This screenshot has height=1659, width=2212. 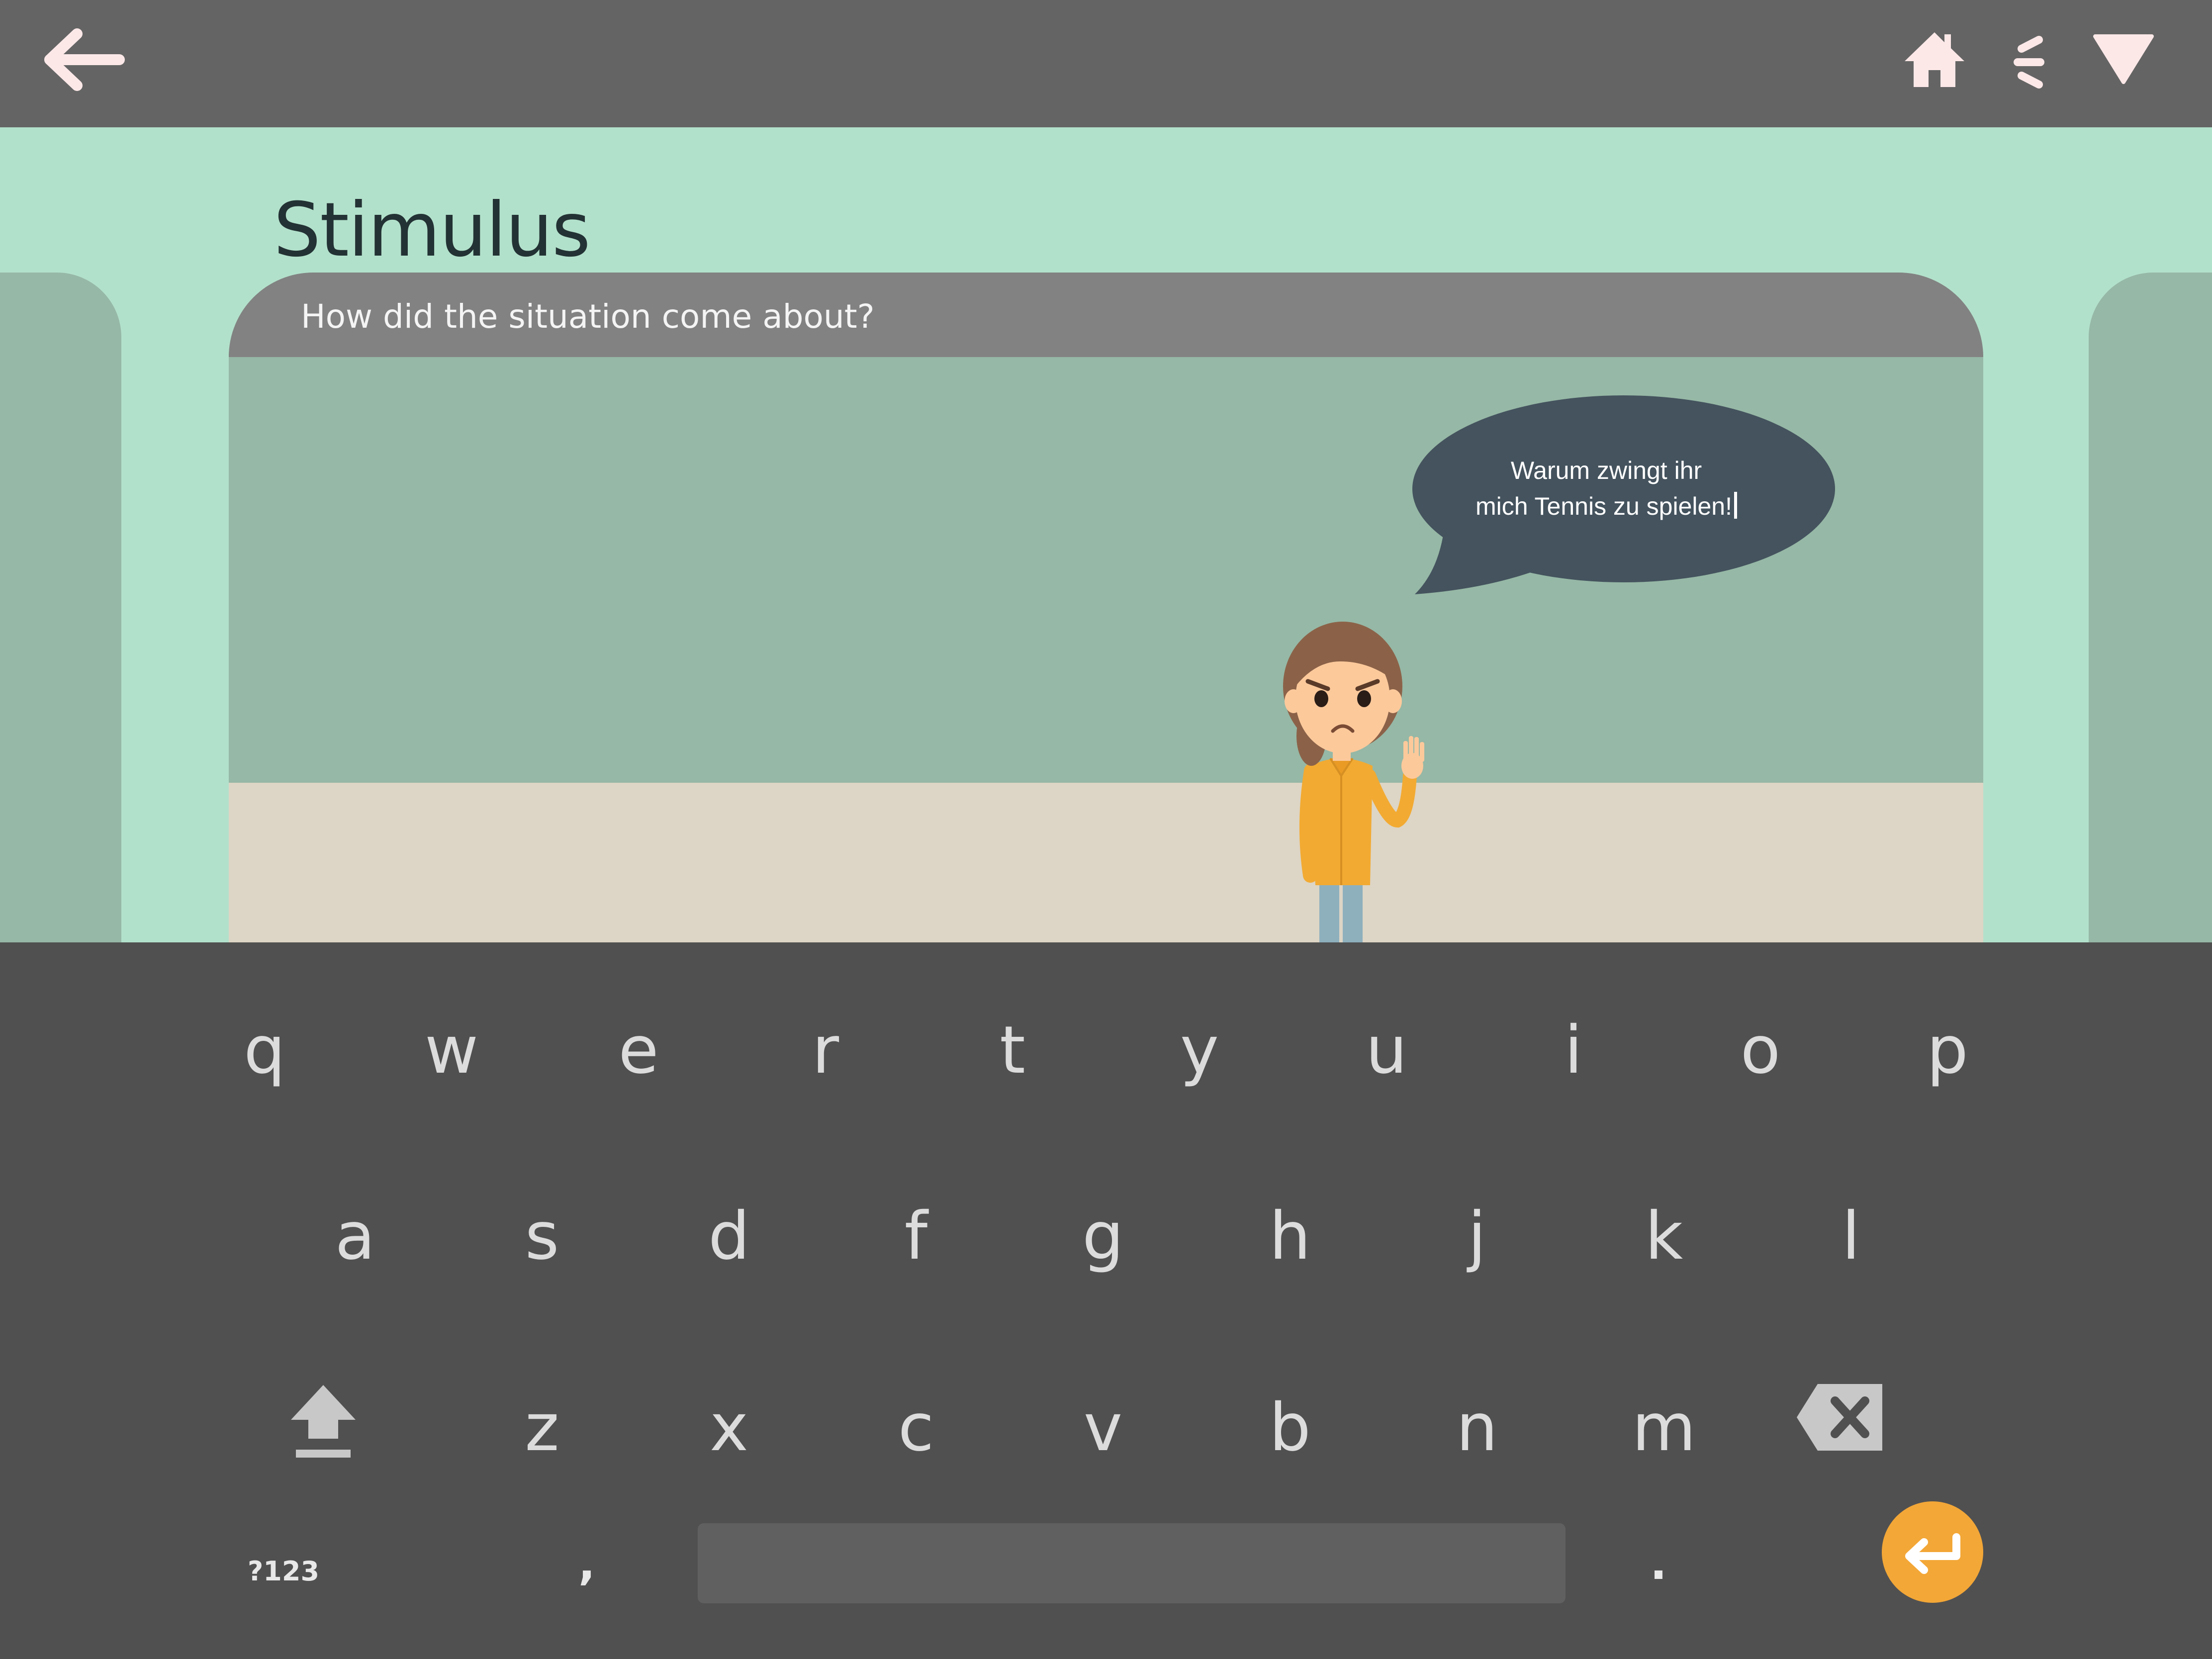 I want to click on backspace-key, so click(x=1840, y=1420).